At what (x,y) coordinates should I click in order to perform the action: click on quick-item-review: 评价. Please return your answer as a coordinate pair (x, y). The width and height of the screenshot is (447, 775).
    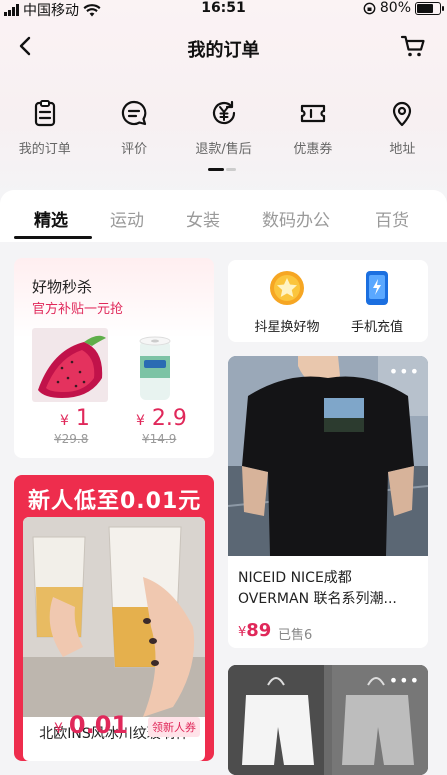
    Looking at the image, I should click on (133, 133).